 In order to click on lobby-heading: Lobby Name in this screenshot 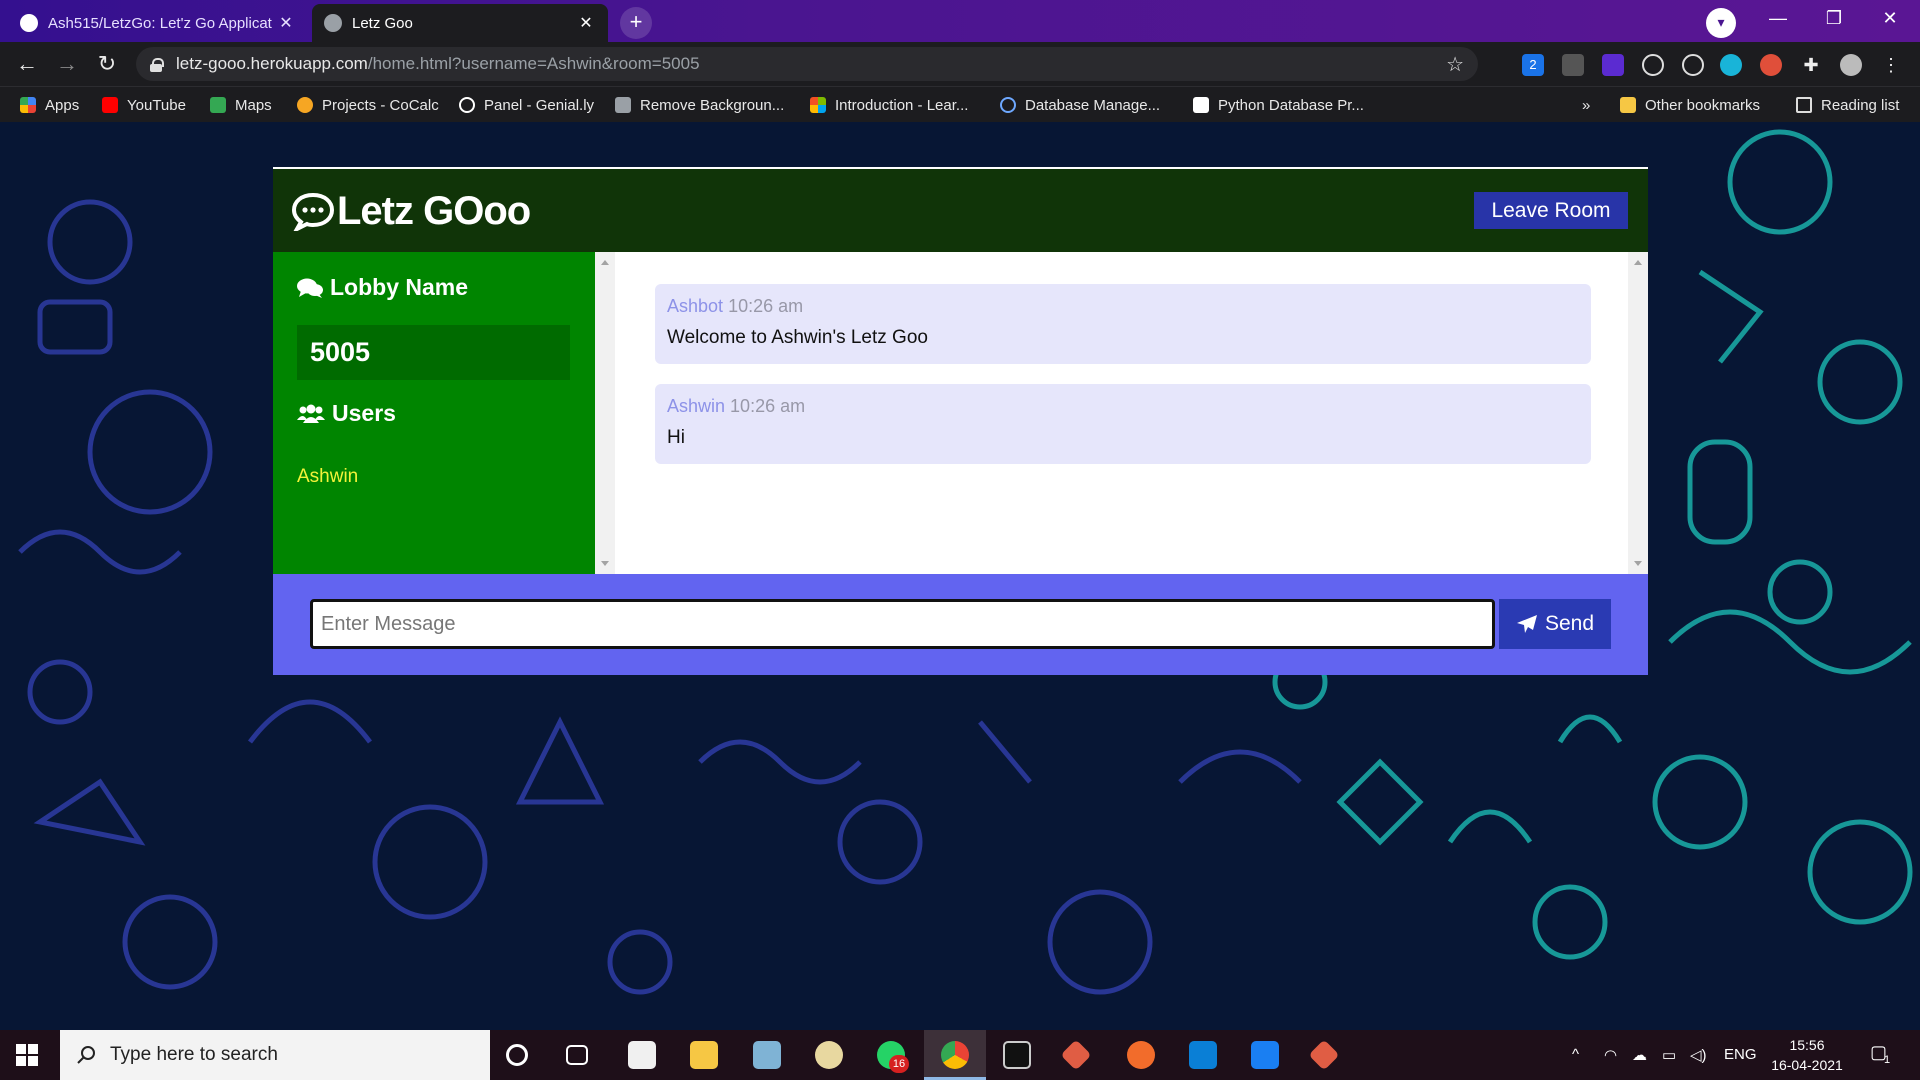, I will do `click(382, 287)`.